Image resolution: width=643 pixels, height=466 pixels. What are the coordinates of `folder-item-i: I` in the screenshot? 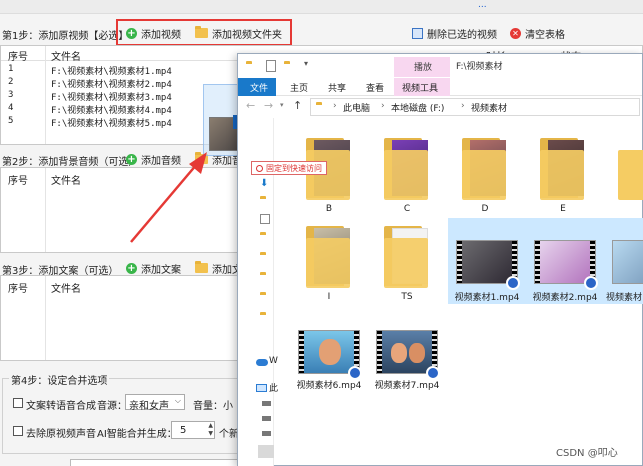 It's located at (329, 261).